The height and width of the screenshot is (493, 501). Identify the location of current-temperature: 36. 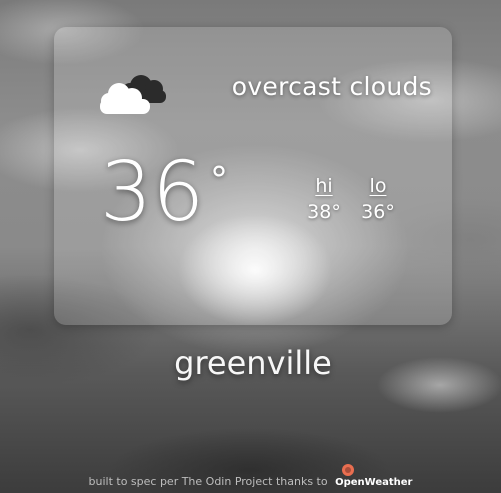
(152, 192).